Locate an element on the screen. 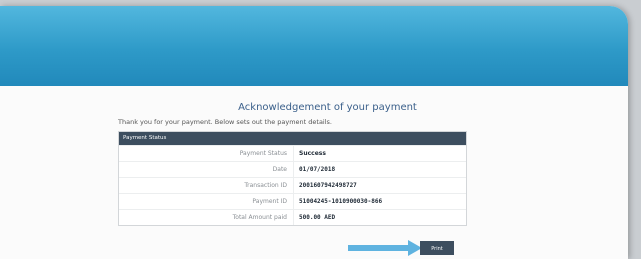  transaction-id-value: 2001607942498727 is located at coordinates (328, 185).